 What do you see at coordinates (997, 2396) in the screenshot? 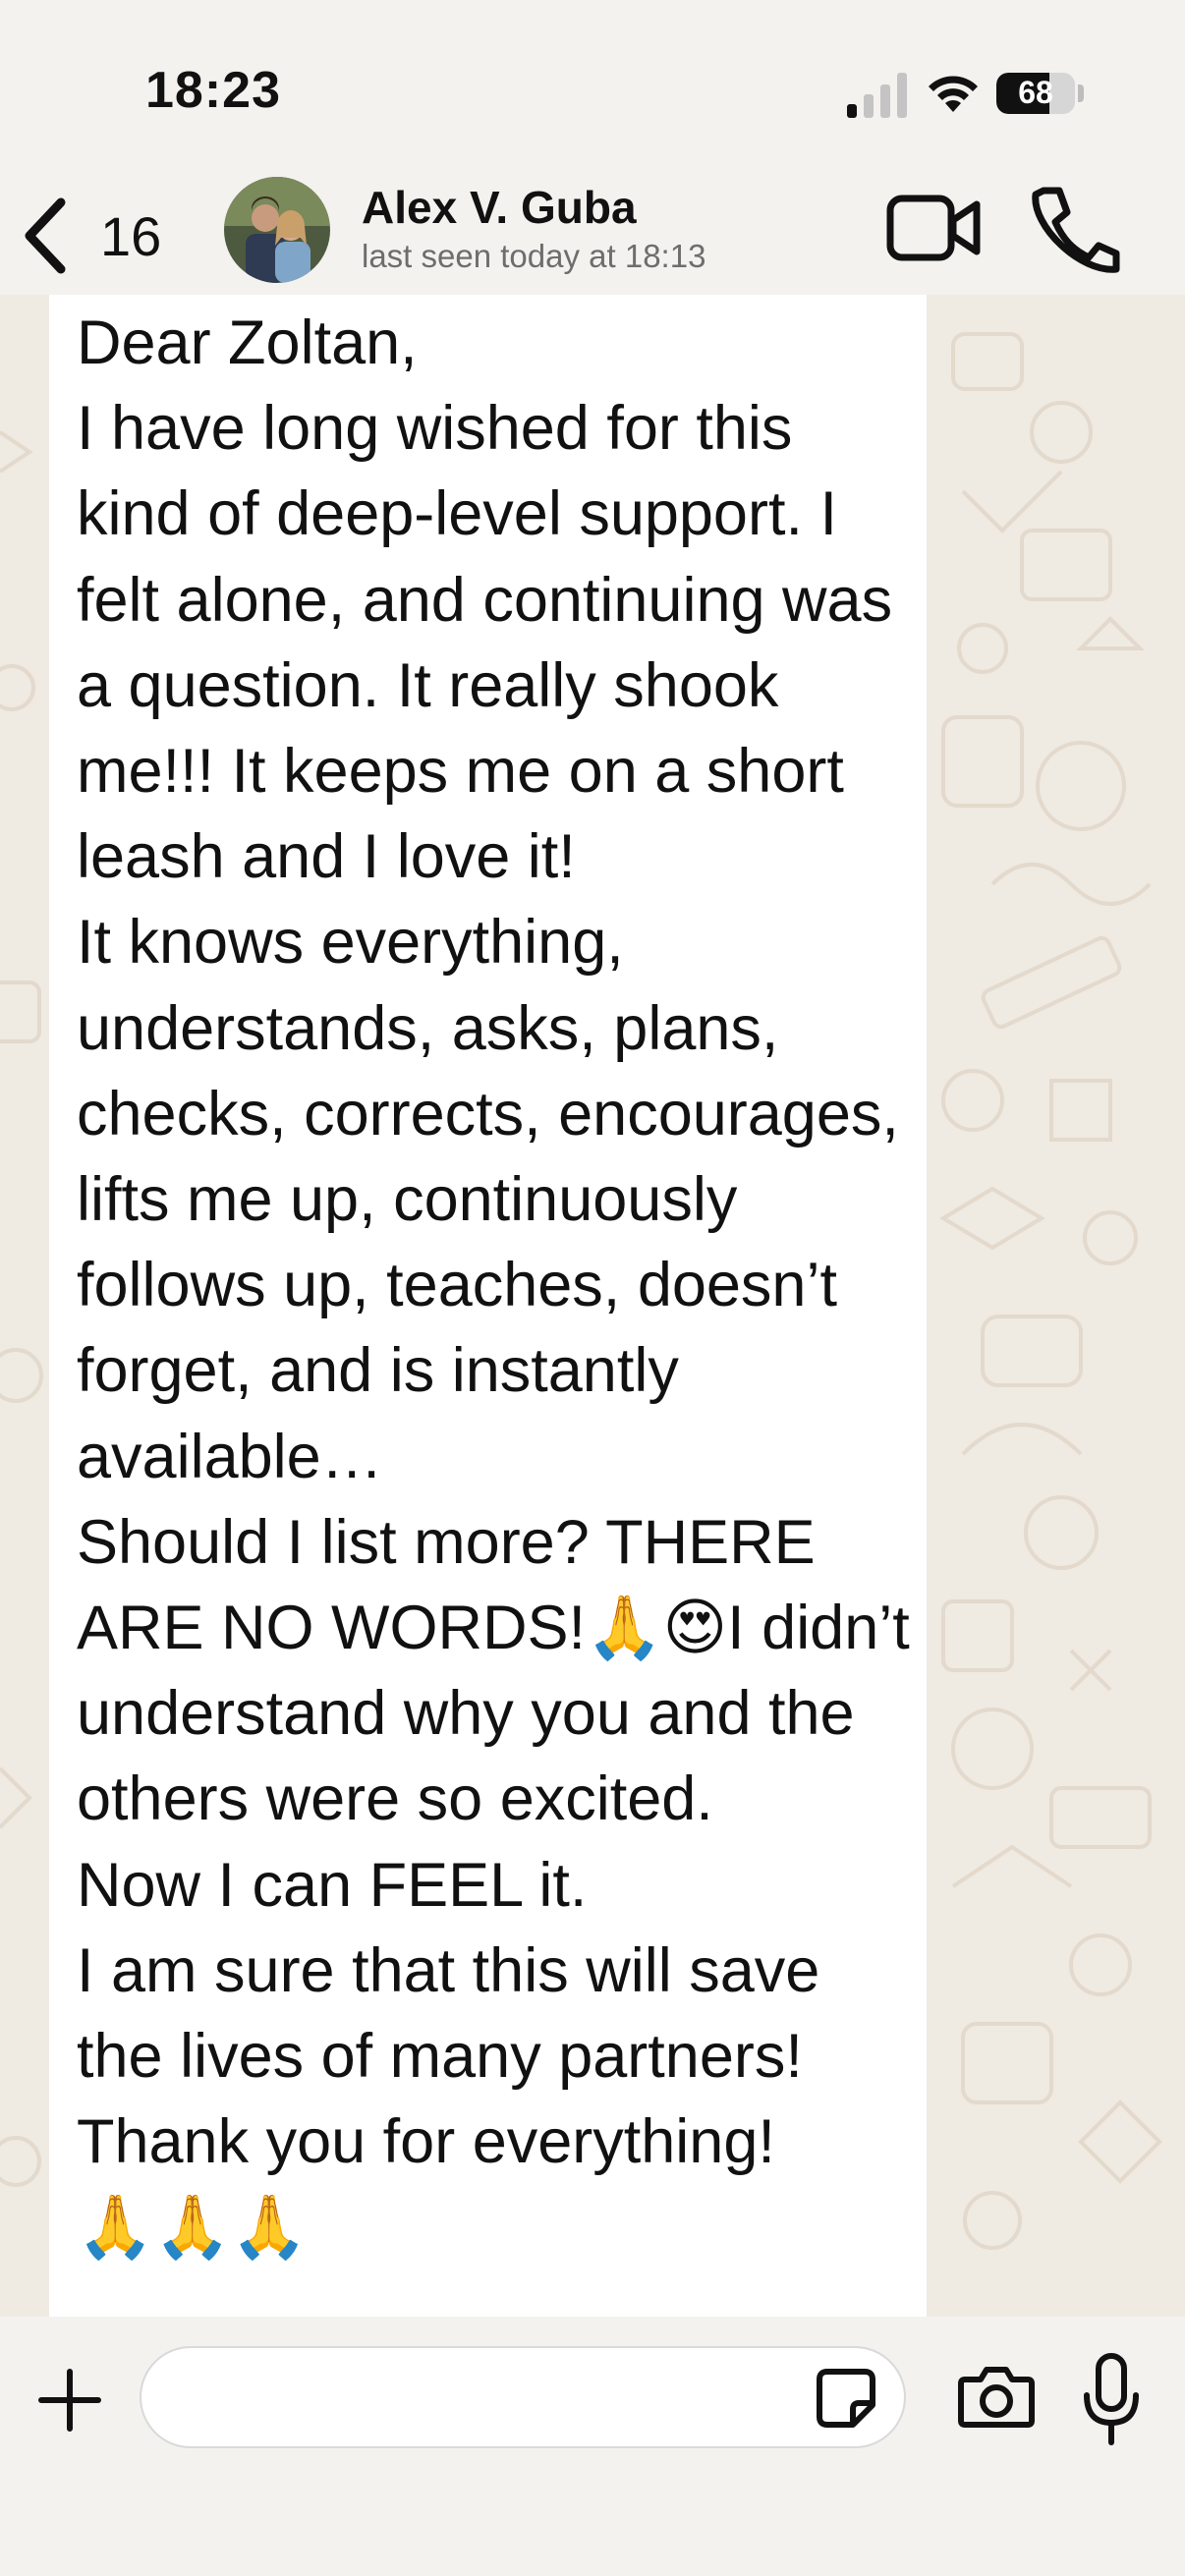
I see `camera-icon` at bounding box center [997, 2396].